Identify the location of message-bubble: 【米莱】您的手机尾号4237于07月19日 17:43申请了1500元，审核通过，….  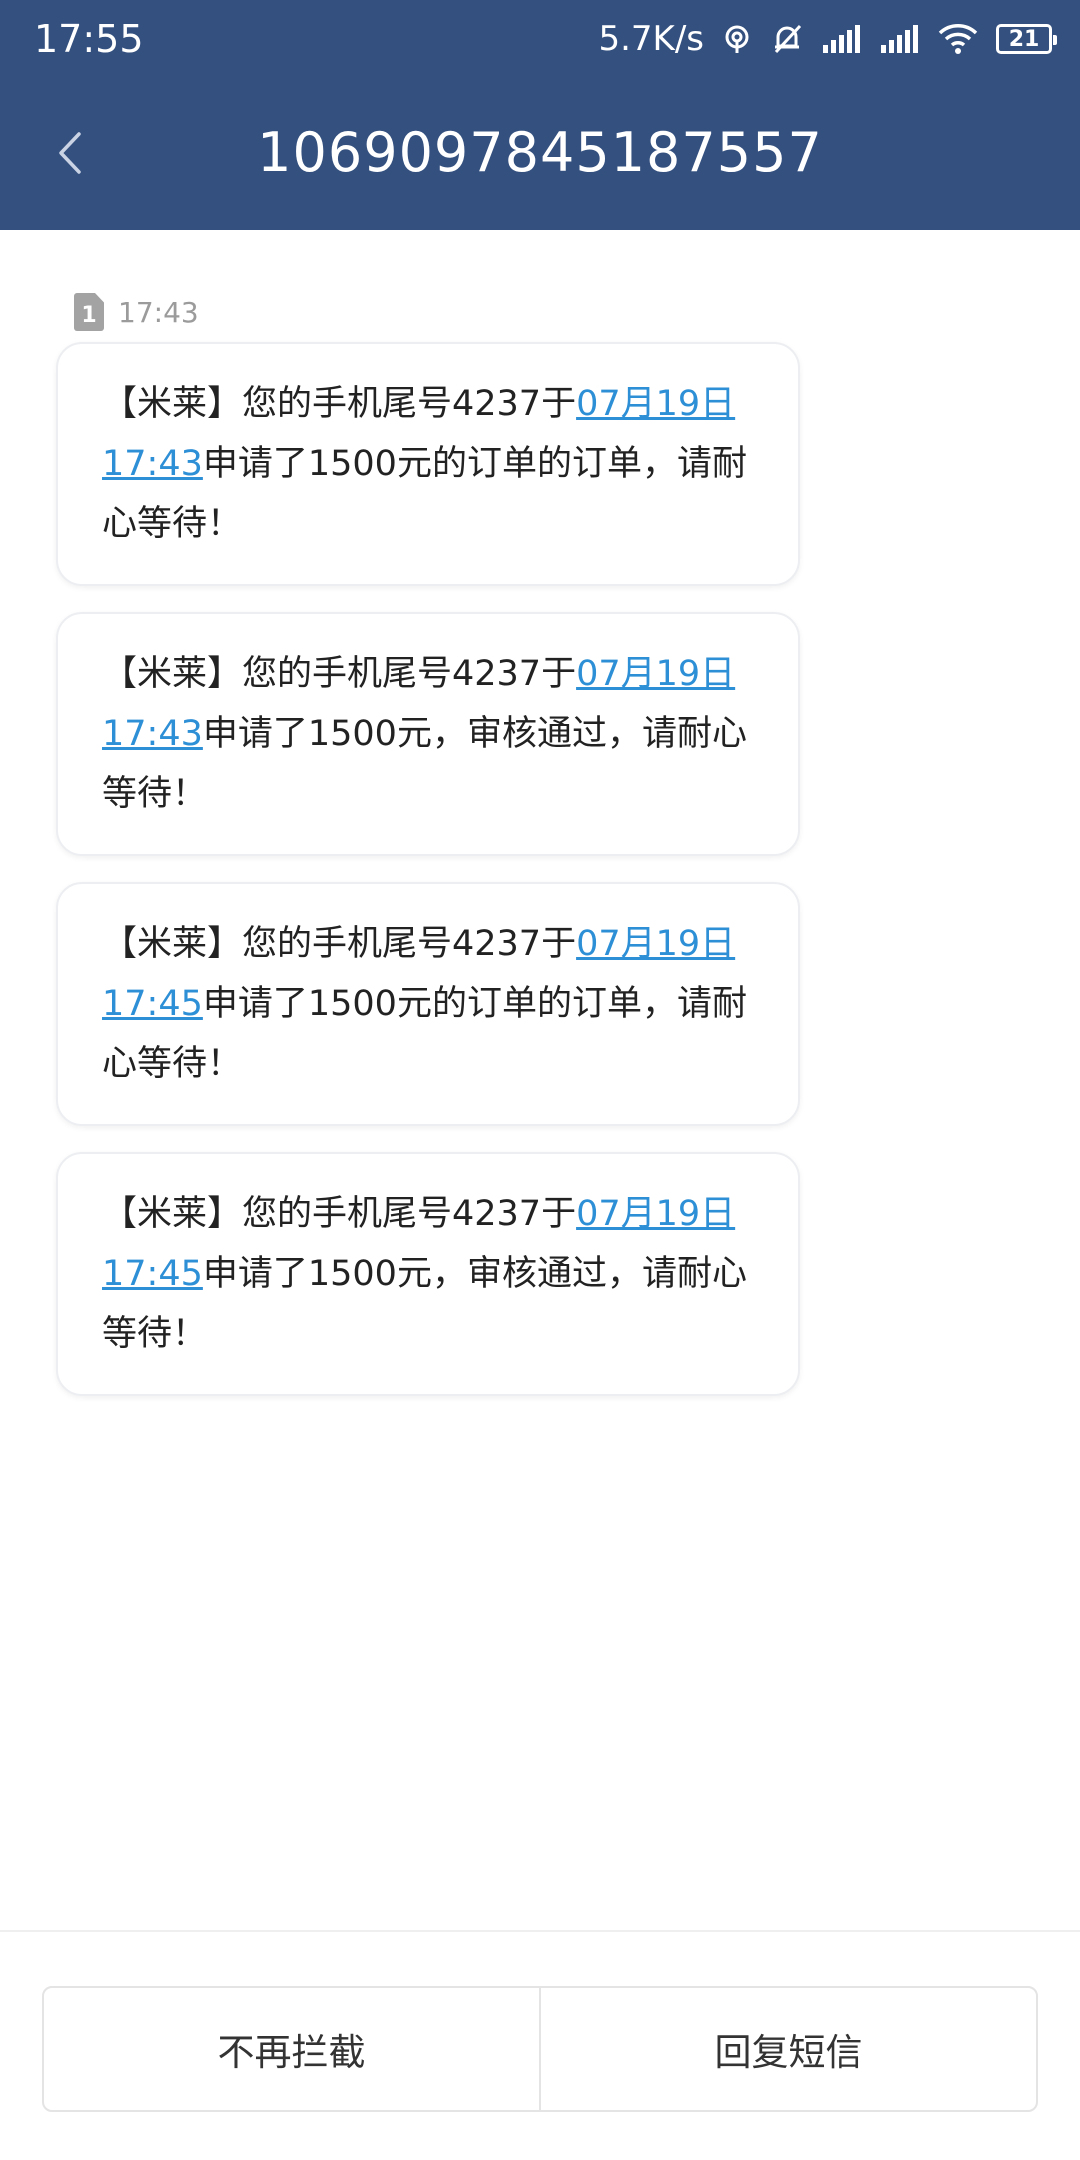
(428, 734).